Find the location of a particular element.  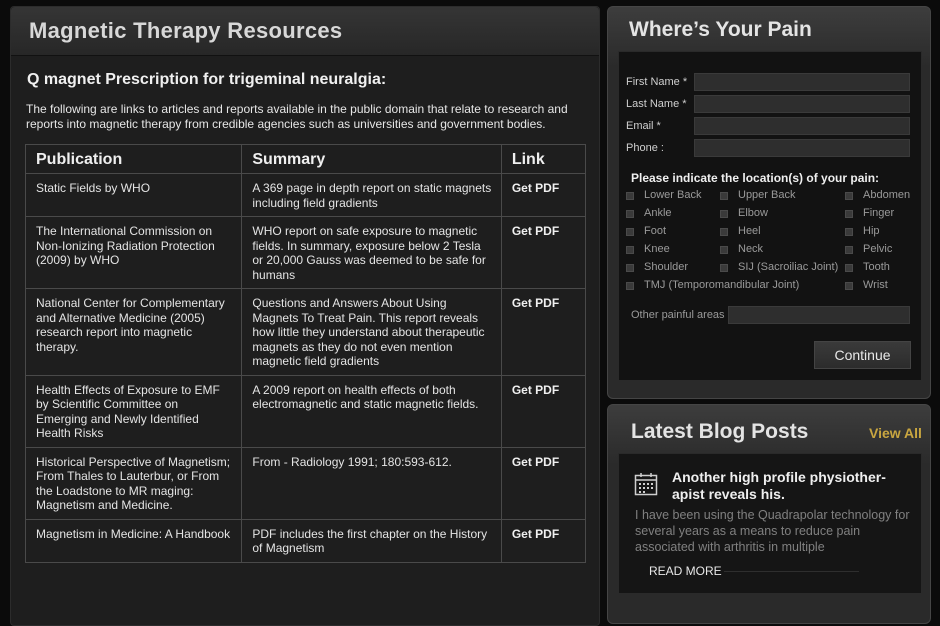

email-field is located at coordinates (802, 126).